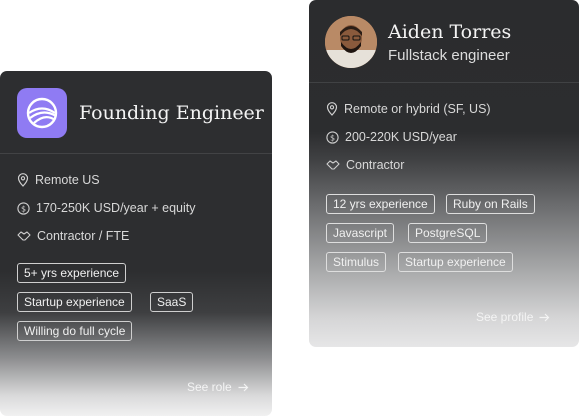 Image resolution: width=579 pixels, height=417 pixels. I want to click on role-tag: 5+ yrs experience, so click(72, 273).